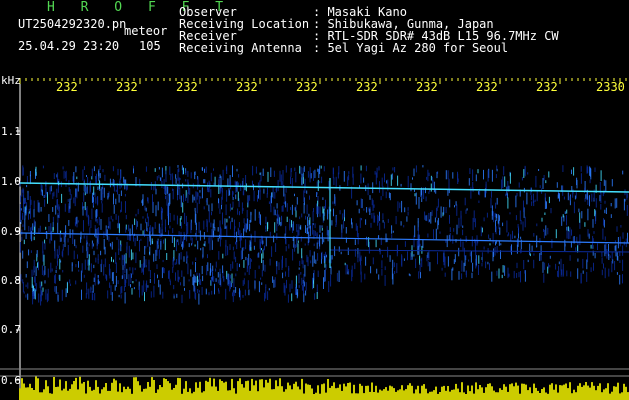 Image resolution: width=629 pixels, height=400 pixels. Describe the element at coordinates (240, 48) in the screenshot. I see `antenna-label: Receiving Antenna` at that location.